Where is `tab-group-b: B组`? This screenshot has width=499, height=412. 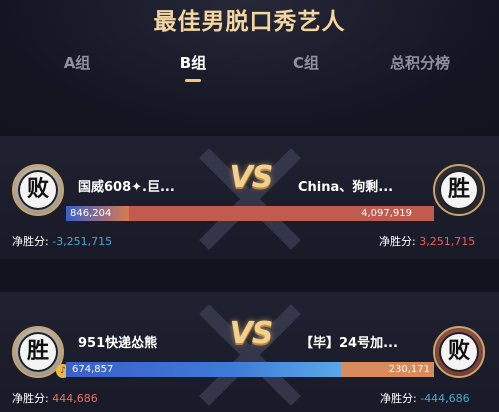 tab-group-b: B组 is located at coordinates (193, 67).